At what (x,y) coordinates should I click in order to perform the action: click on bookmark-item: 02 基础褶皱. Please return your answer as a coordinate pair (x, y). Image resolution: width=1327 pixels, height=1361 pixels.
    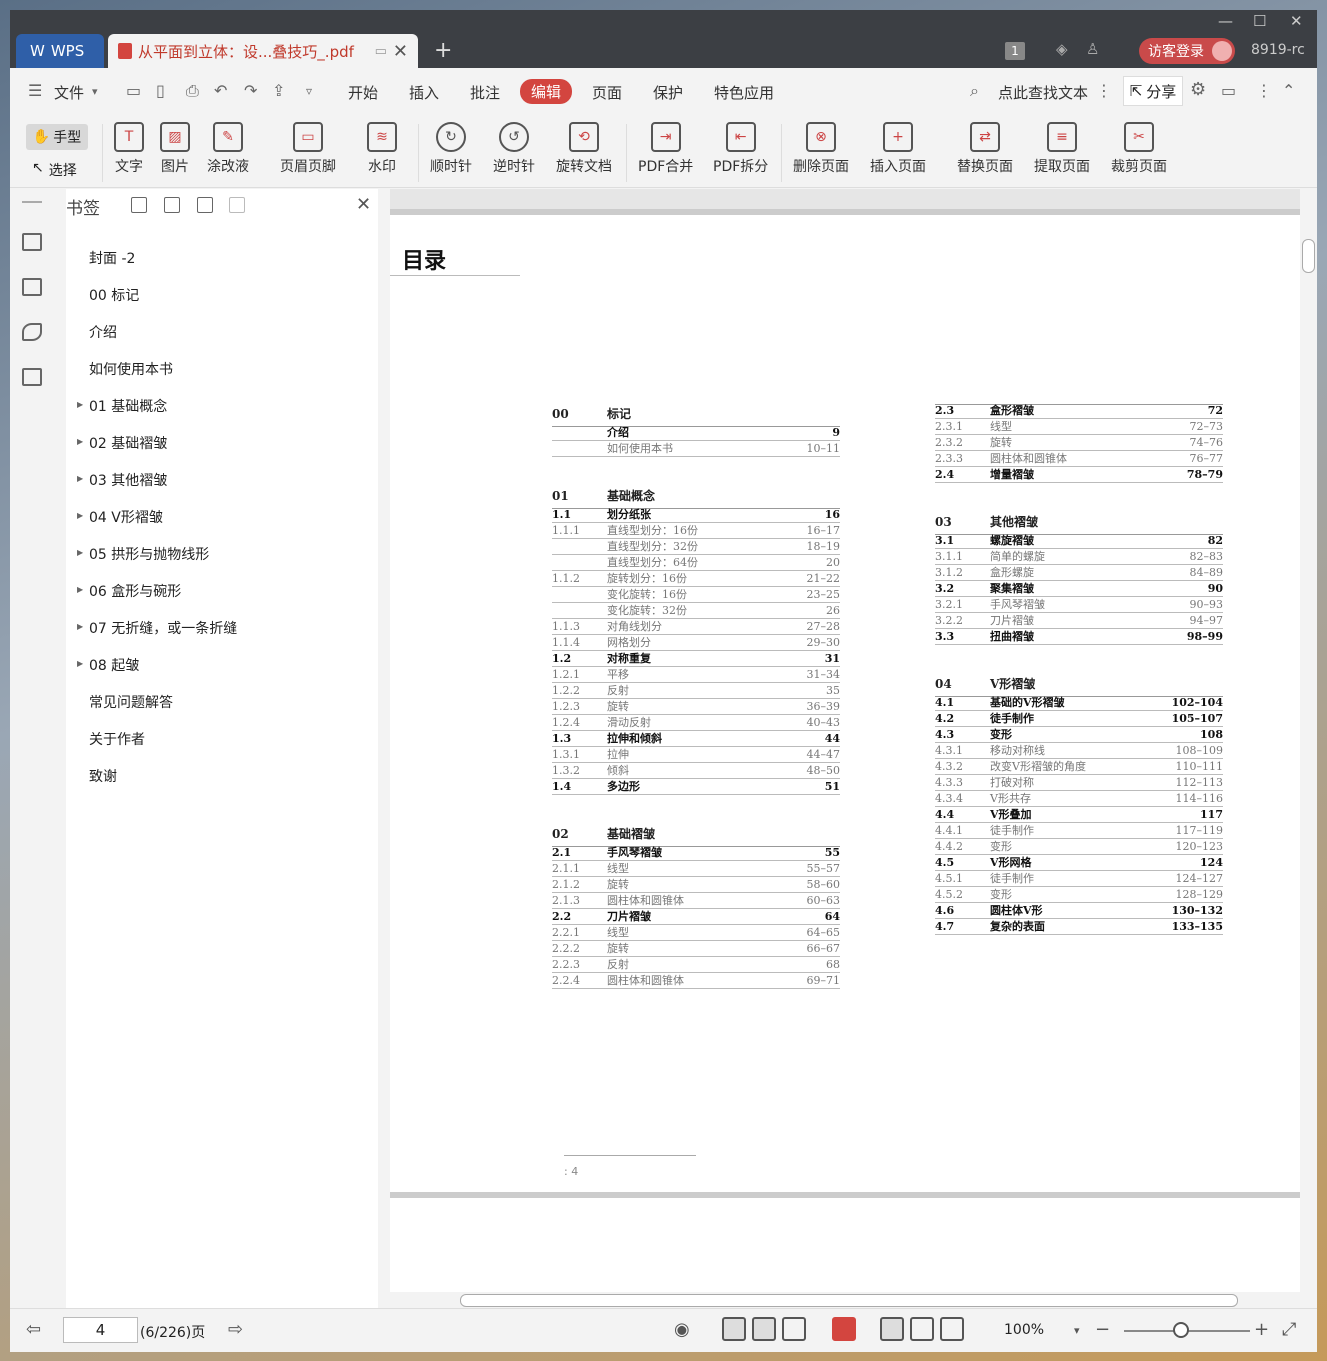
    Looking at the image, I should click on (128, 443).